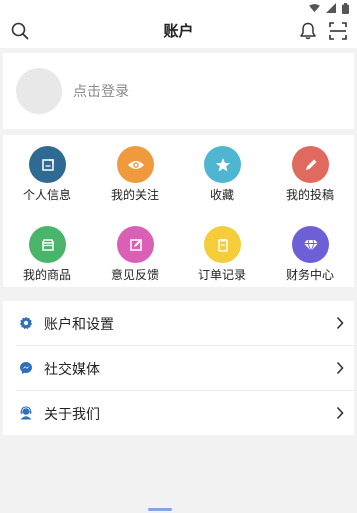  I want to click on grid-item-submissions: 我的投稿, so click(310, 169).